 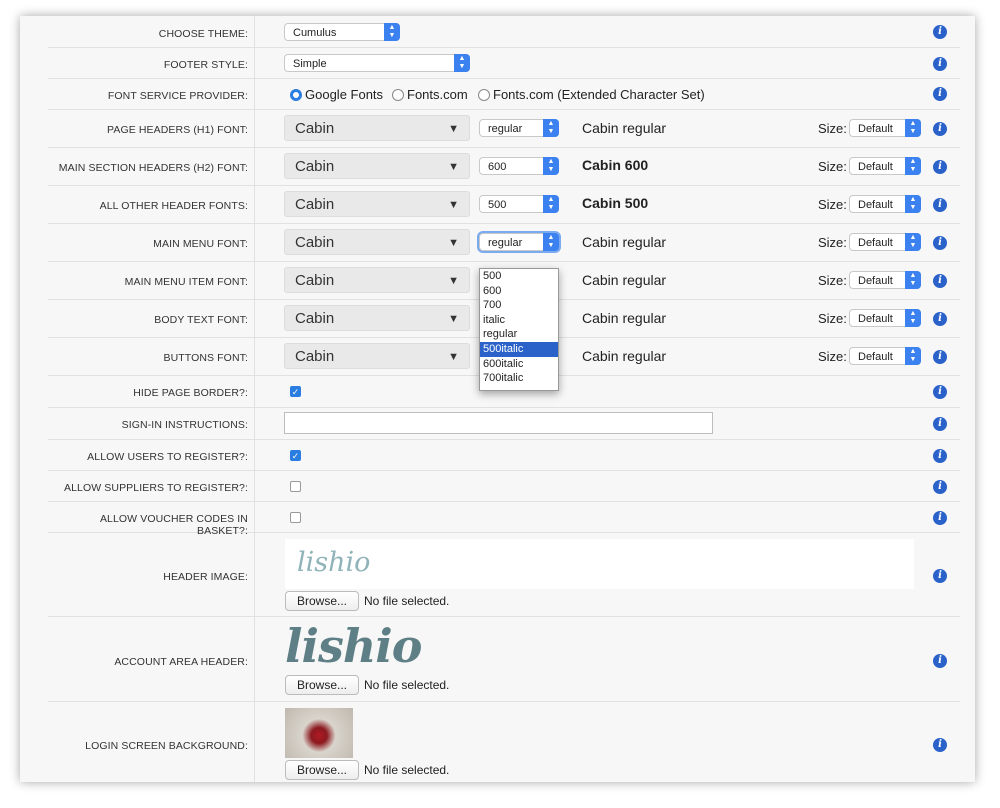 I want to click on buttons-size-select: Default ▲ ▼, so click(x=885, y=356).